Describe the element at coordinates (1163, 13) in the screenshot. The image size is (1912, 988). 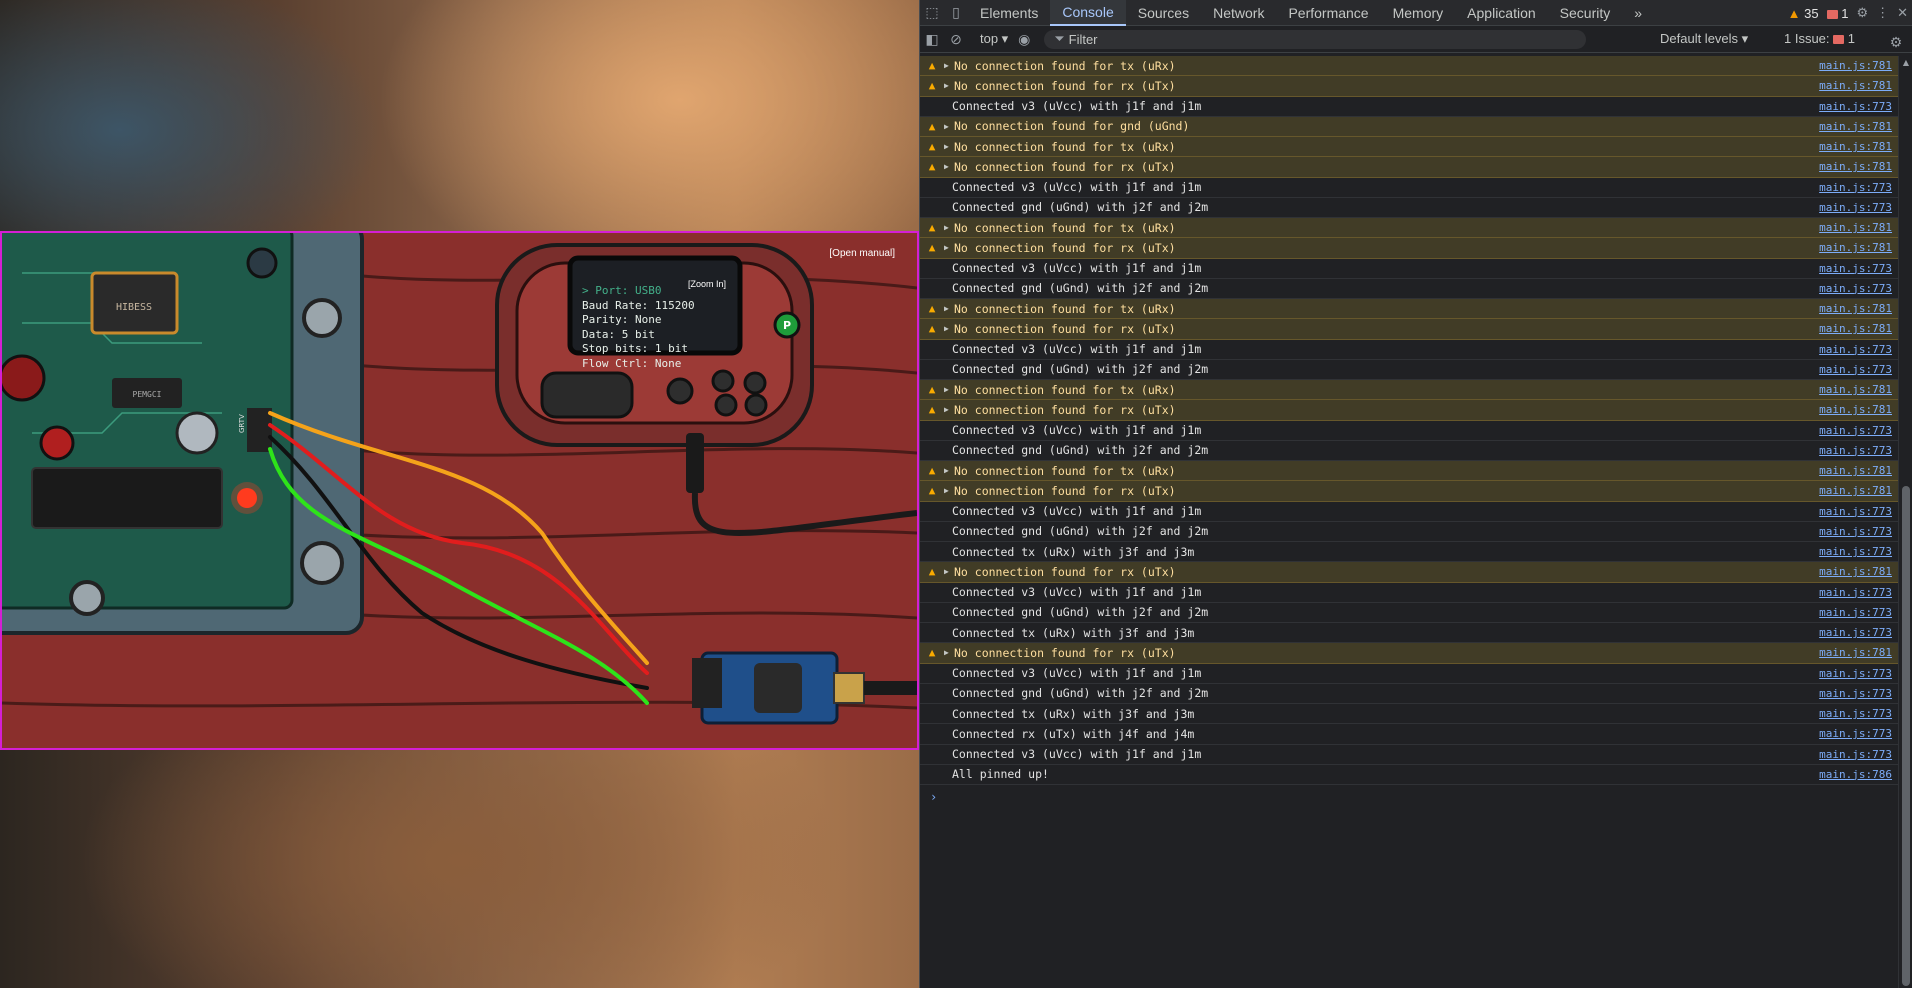
I see `tab-sources: Sources` at that location.